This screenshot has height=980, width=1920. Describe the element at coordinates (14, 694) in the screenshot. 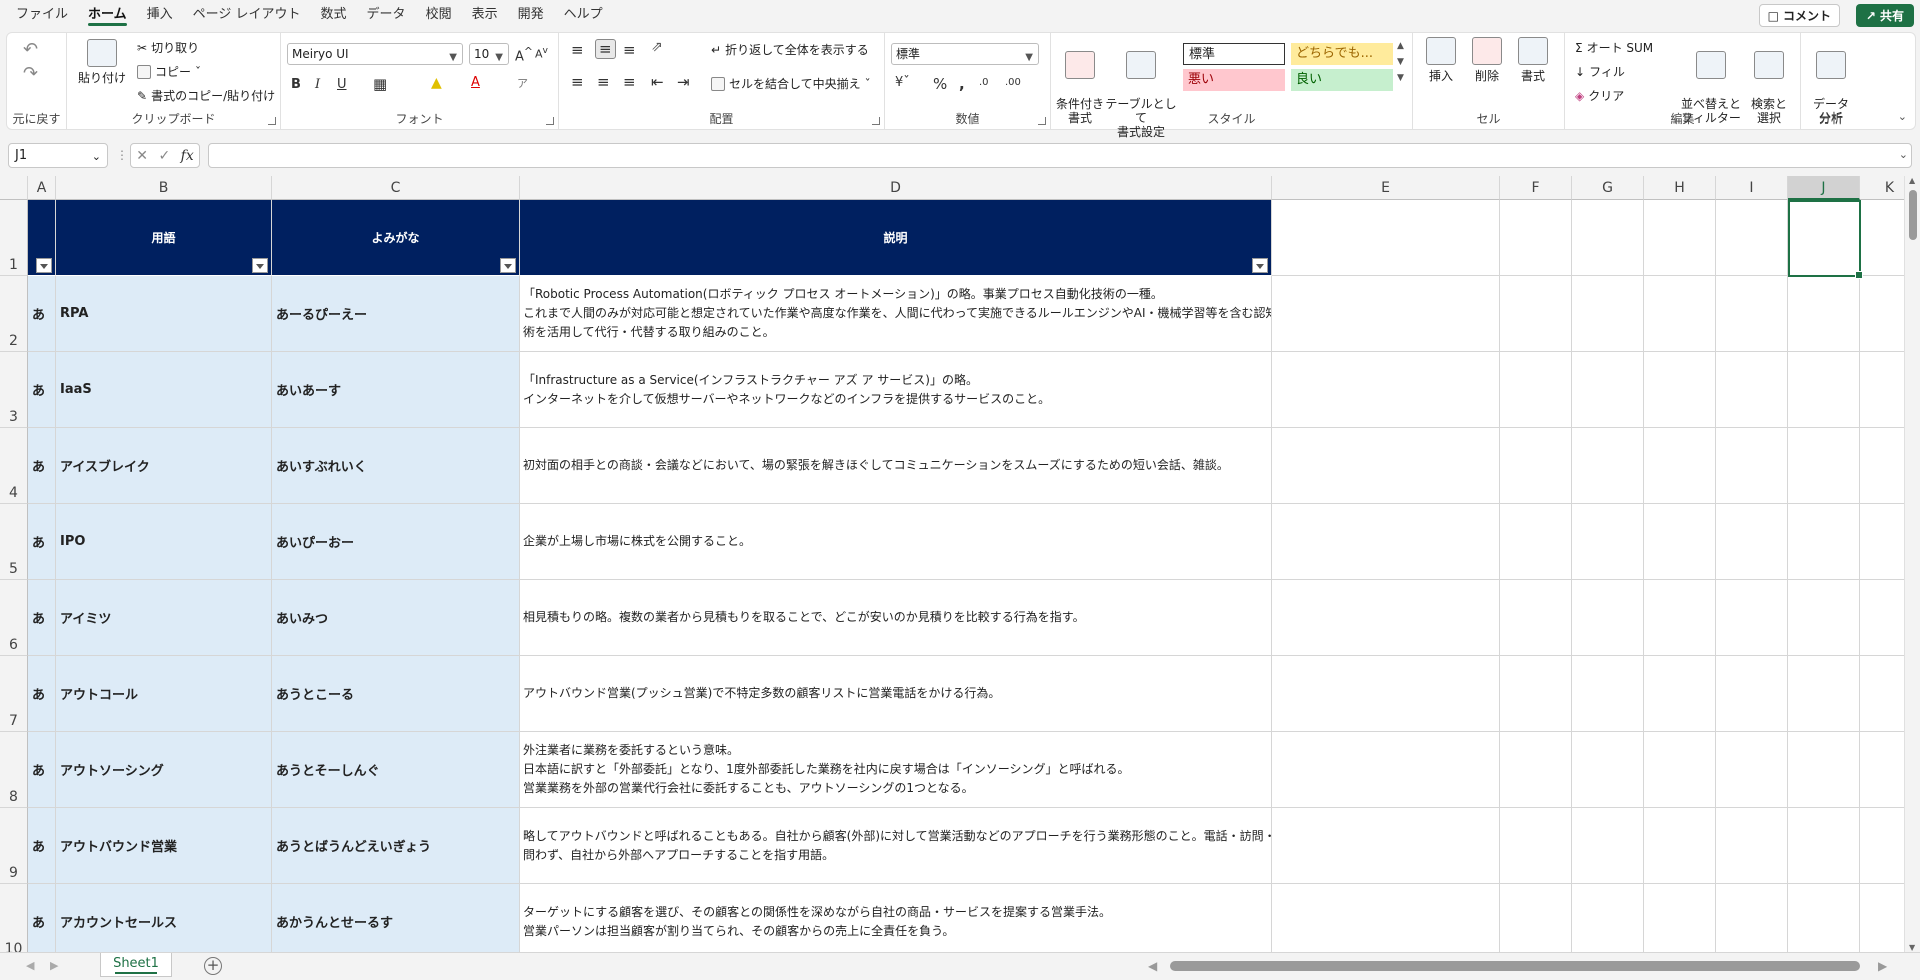

I see `row-header: 7` at that location.